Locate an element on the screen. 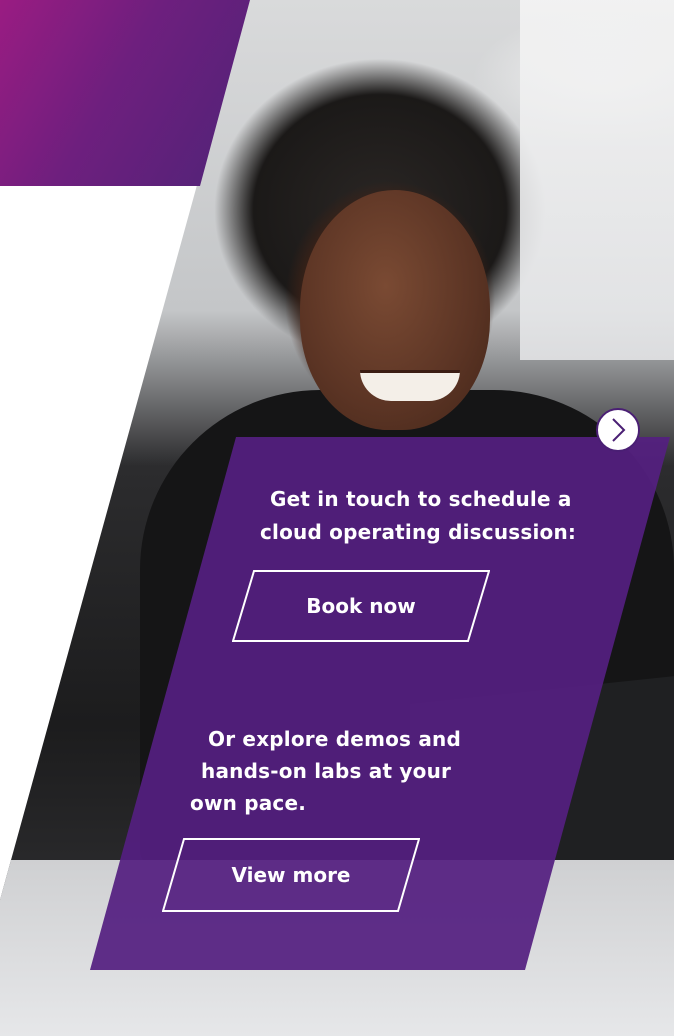 The width and height of the screenshot is (674, 1036). photo-person-smile is located at coordinates (410, 385).